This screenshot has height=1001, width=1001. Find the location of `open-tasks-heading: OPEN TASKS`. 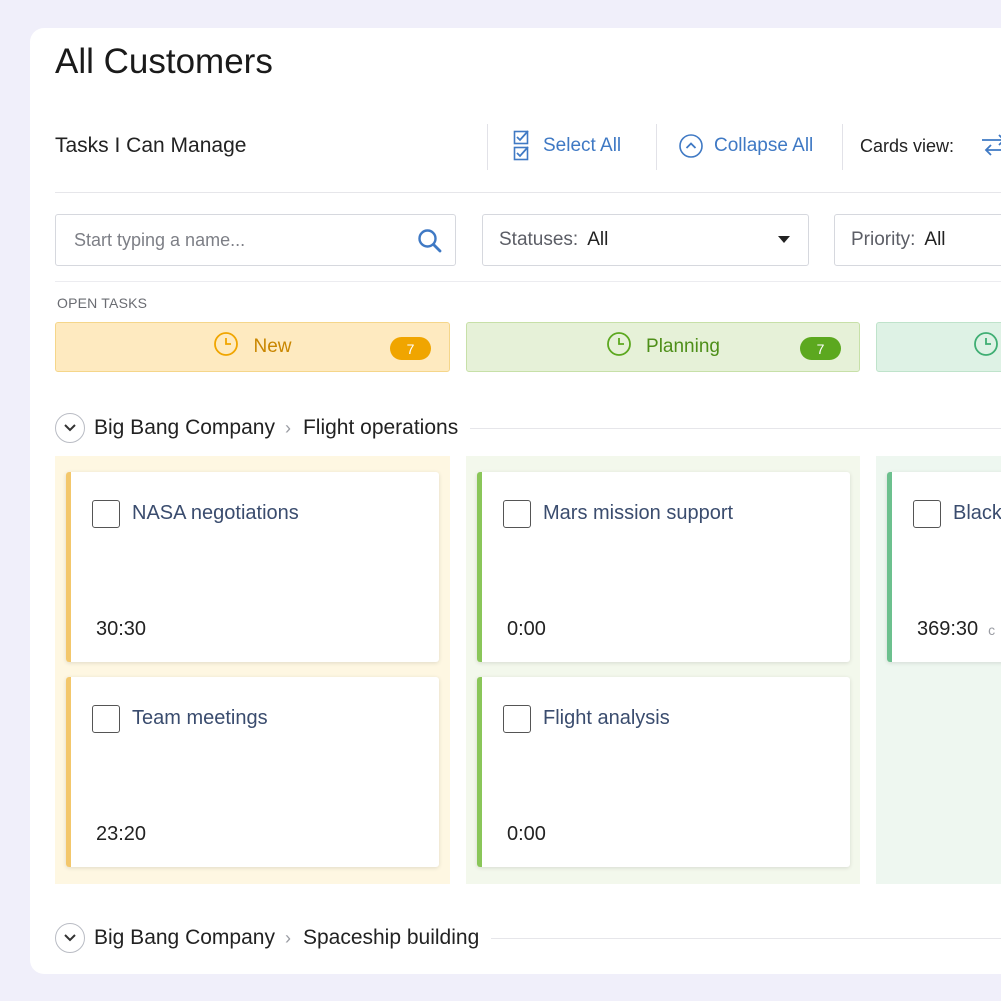

open-tasks-heading: OPEN TASKS is located at coordinates (102, 303).